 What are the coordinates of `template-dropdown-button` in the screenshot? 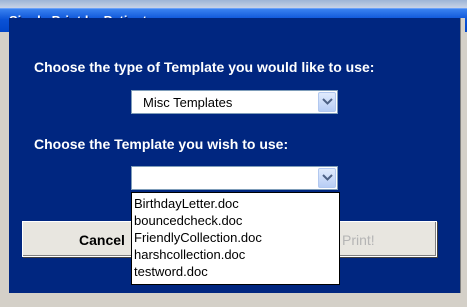 It's located at (327, 178).